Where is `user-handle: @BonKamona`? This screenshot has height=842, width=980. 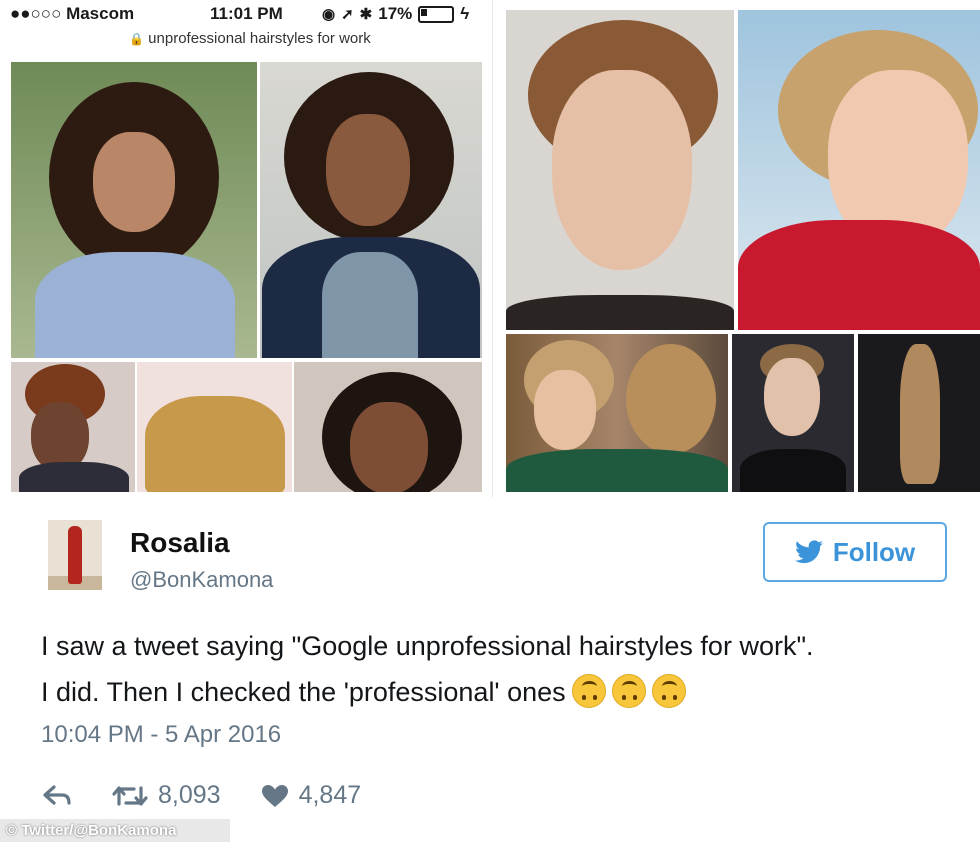
user-handle: @BonKamona is located at coordinates (201, 580).